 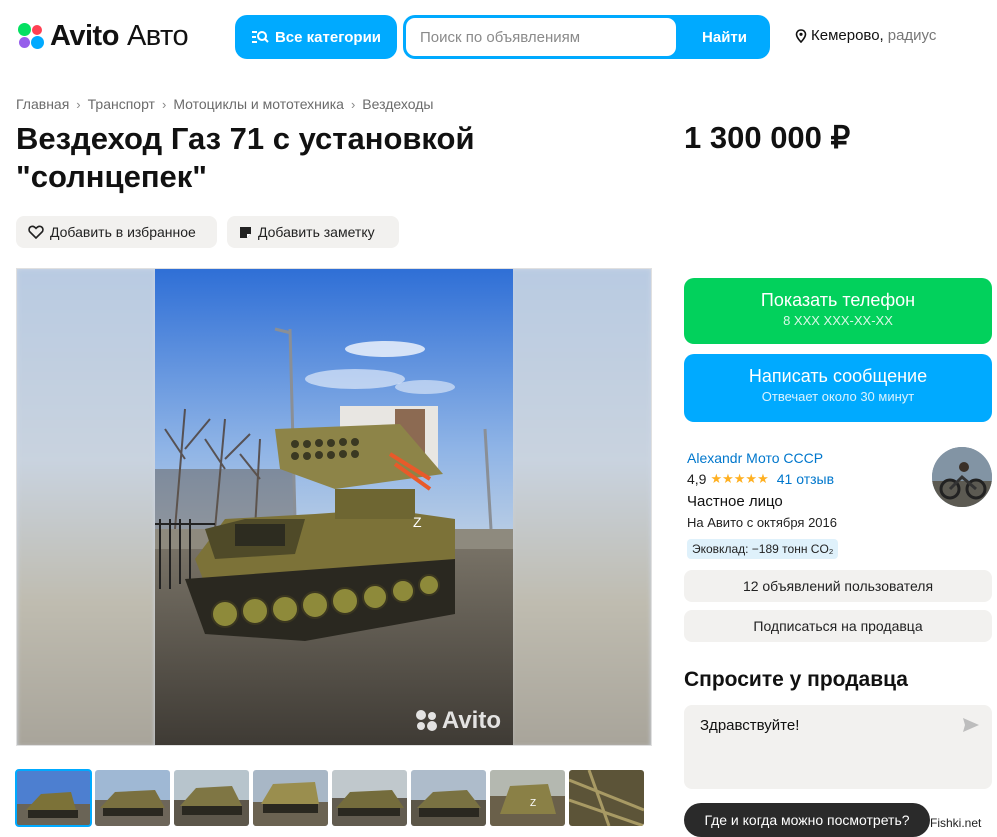 I want to click on send-icon, so click(x=971, y=725).